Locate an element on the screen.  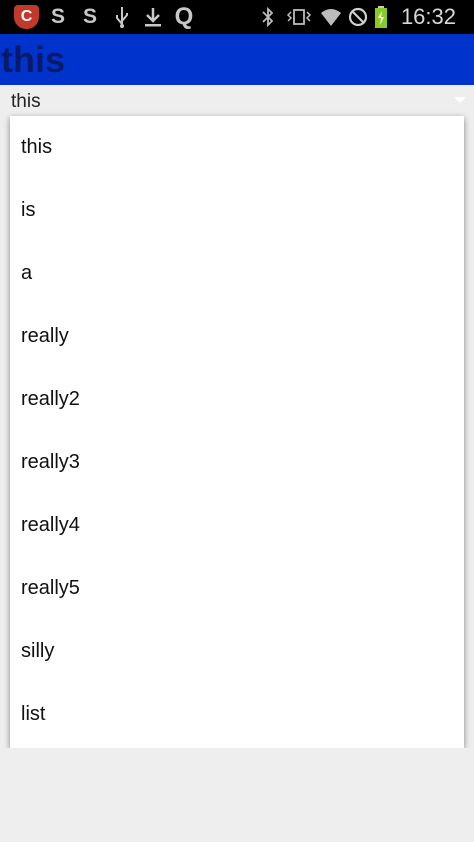
battery-charging-icon is located at coordinates (381, 17).